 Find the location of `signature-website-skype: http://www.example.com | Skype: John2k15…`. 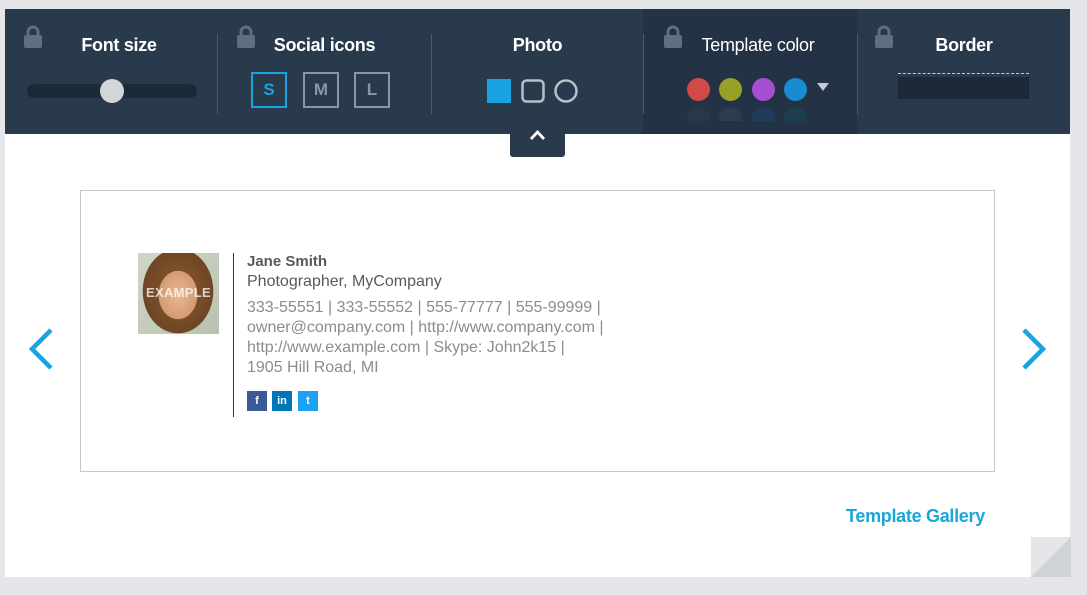

signature-website-skype: http://www.example.com | Skype: John2k15… is located at coordinates (406, 347).